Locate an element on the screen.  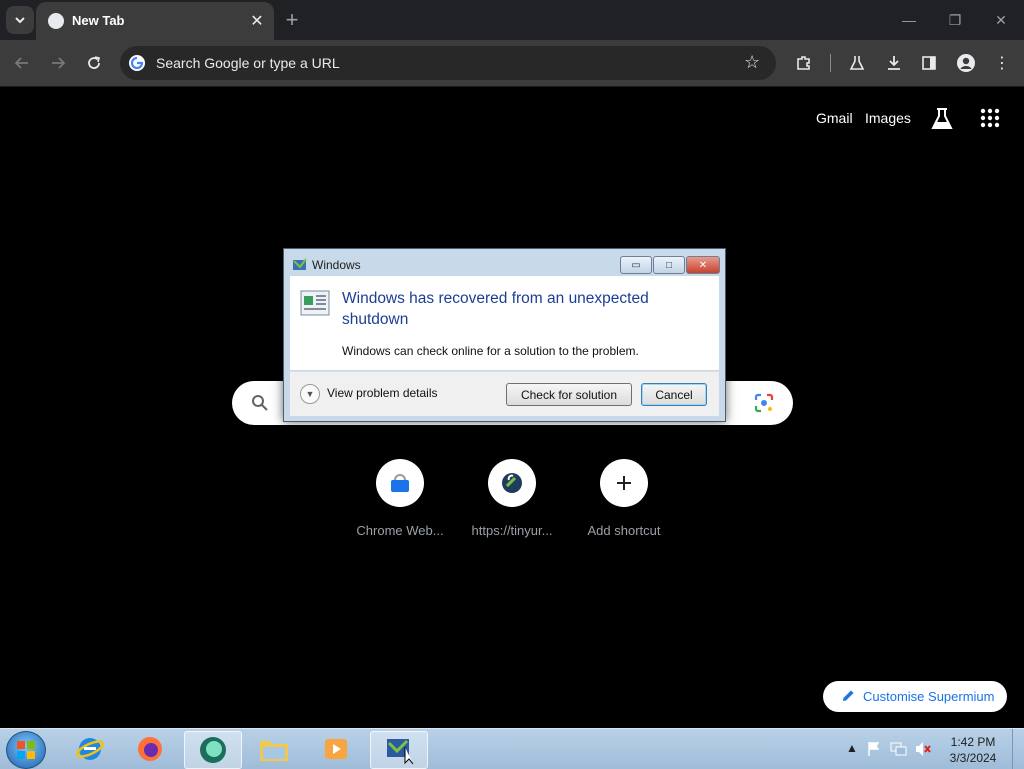
back-button is located at coordinates (22, 63).